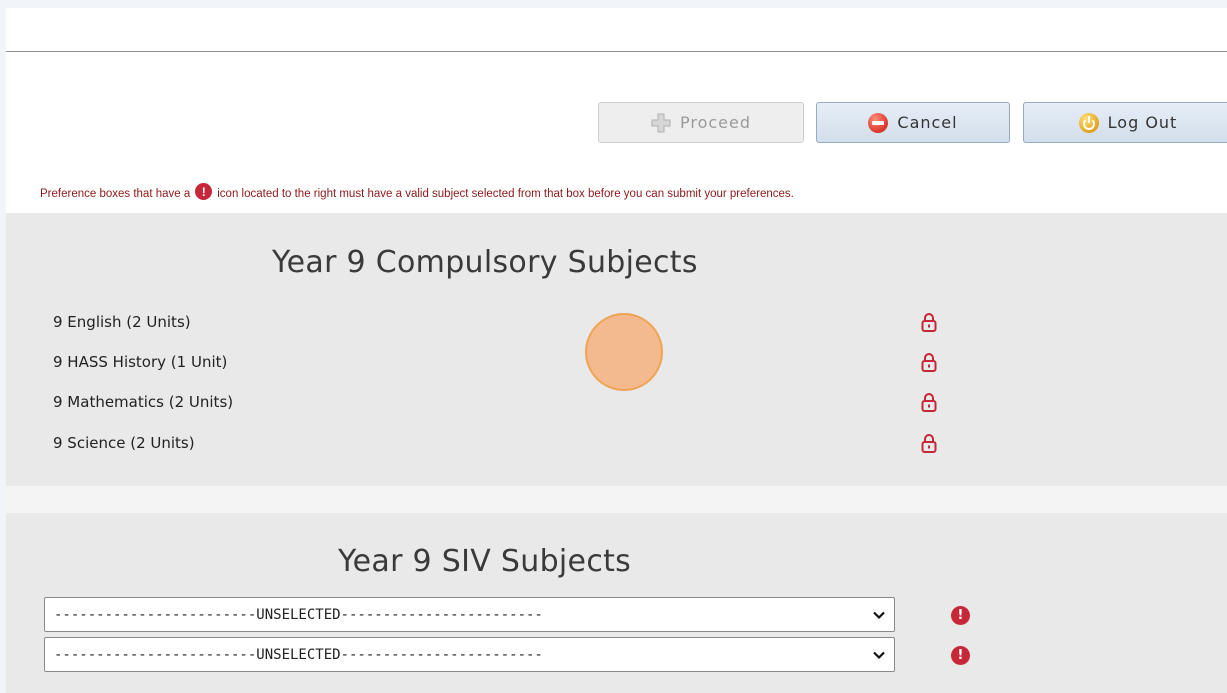 This screenshot has height=693, width=1227. What do you see at coordinates (661, 122) in the screenshot?
I see `plus-icon` at bounding box center [661, 122].